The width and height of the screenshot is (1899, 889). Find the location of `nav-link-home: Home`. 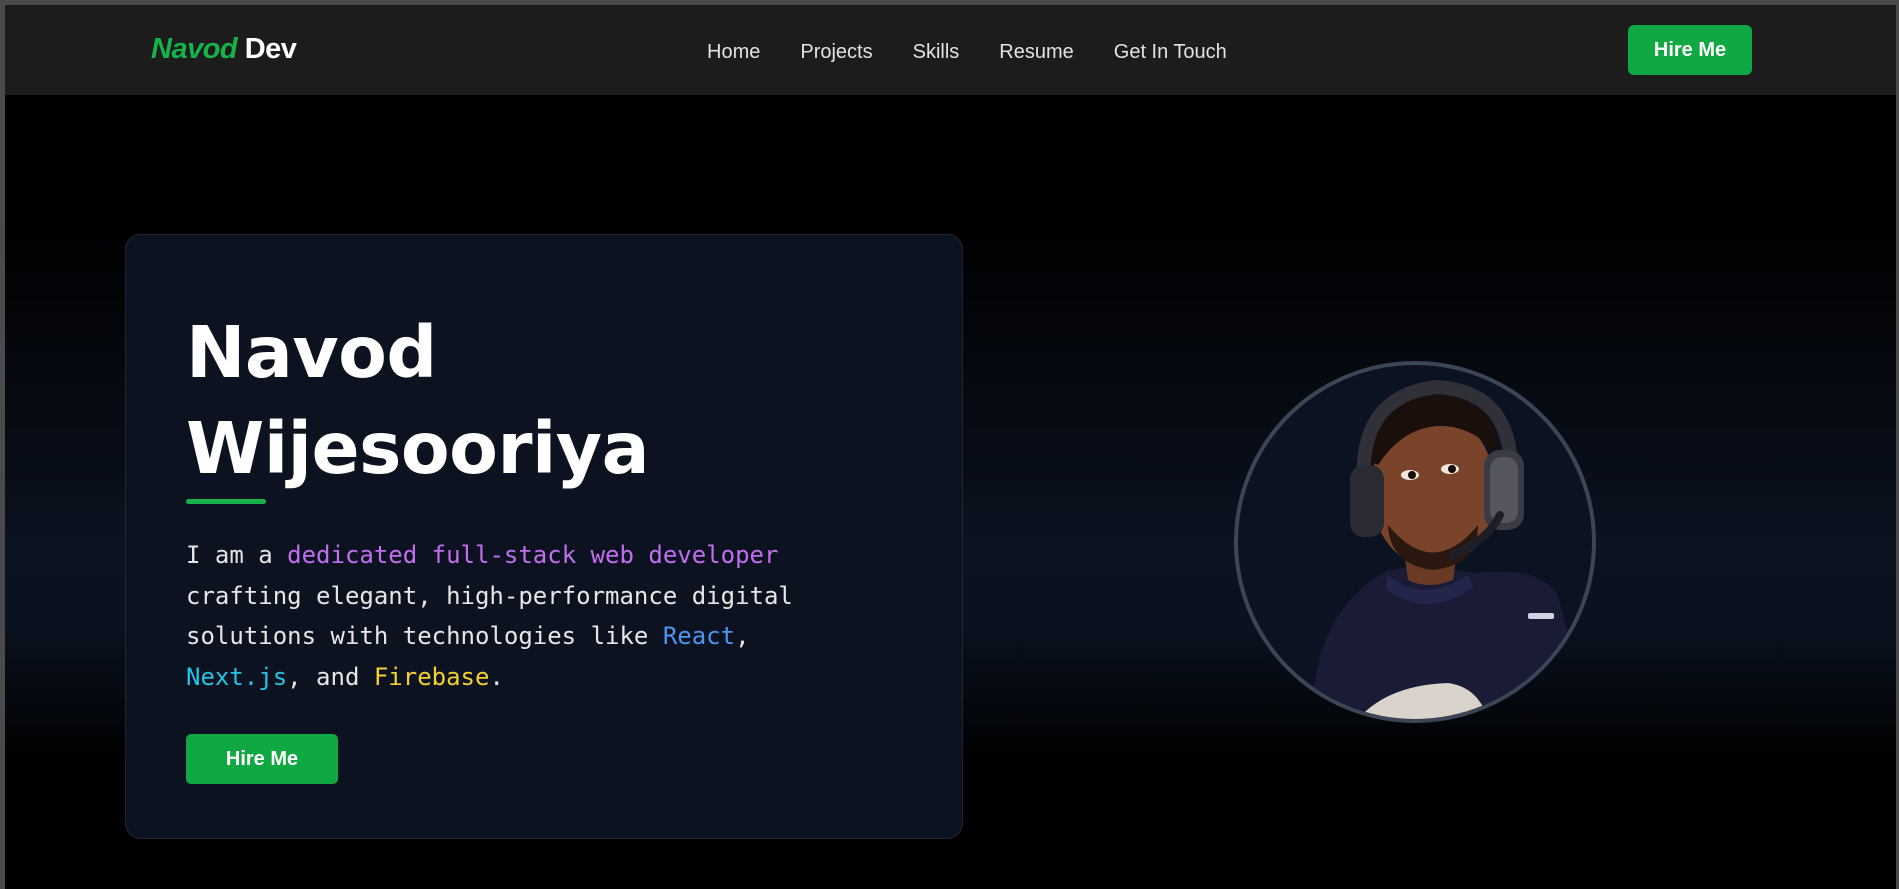

nav-link-home: Home is located at coordinates (733, 52).